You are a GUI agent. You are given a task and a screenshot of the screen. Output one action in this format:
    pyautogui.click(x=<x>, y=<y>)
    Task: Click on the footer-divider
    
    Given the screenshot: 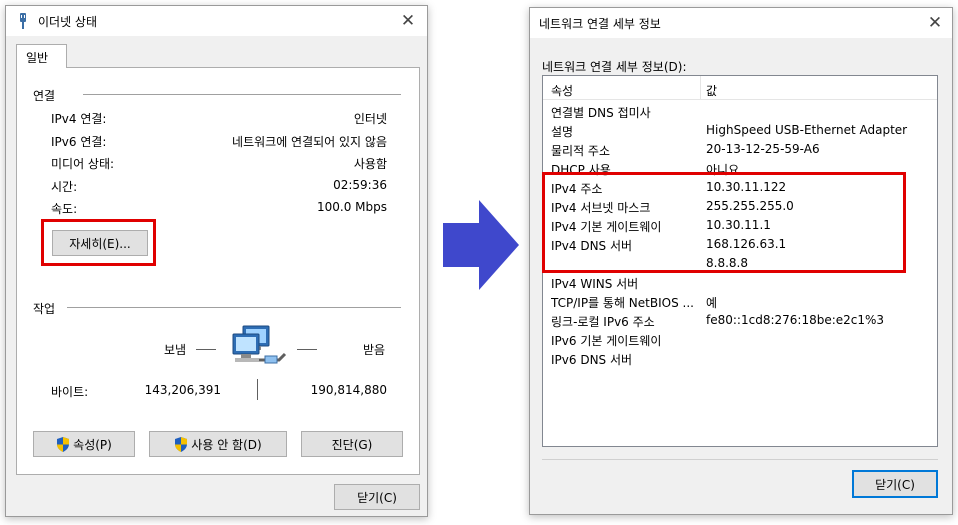 What is the action you would take?
    pyautogui.click(x=740, y=459)
    